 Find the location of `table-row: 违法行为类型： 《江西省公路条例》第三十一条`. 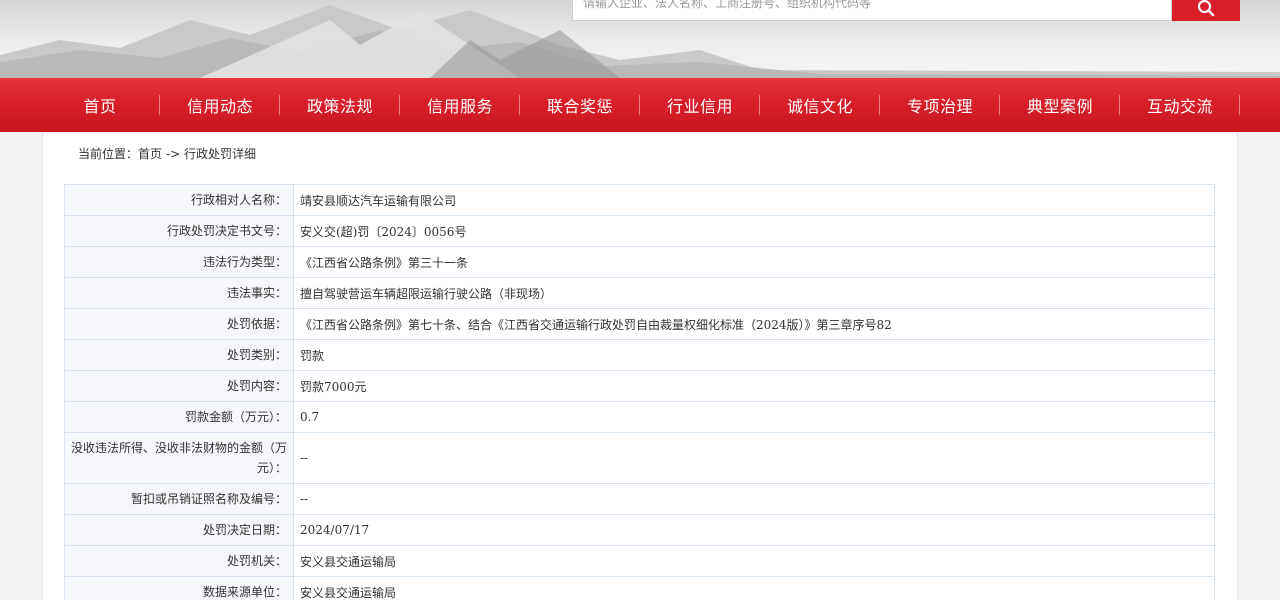

table-row: 违法行为类型： 《江西省公路条例》第三十一条 is located at coordinates (639, 262).